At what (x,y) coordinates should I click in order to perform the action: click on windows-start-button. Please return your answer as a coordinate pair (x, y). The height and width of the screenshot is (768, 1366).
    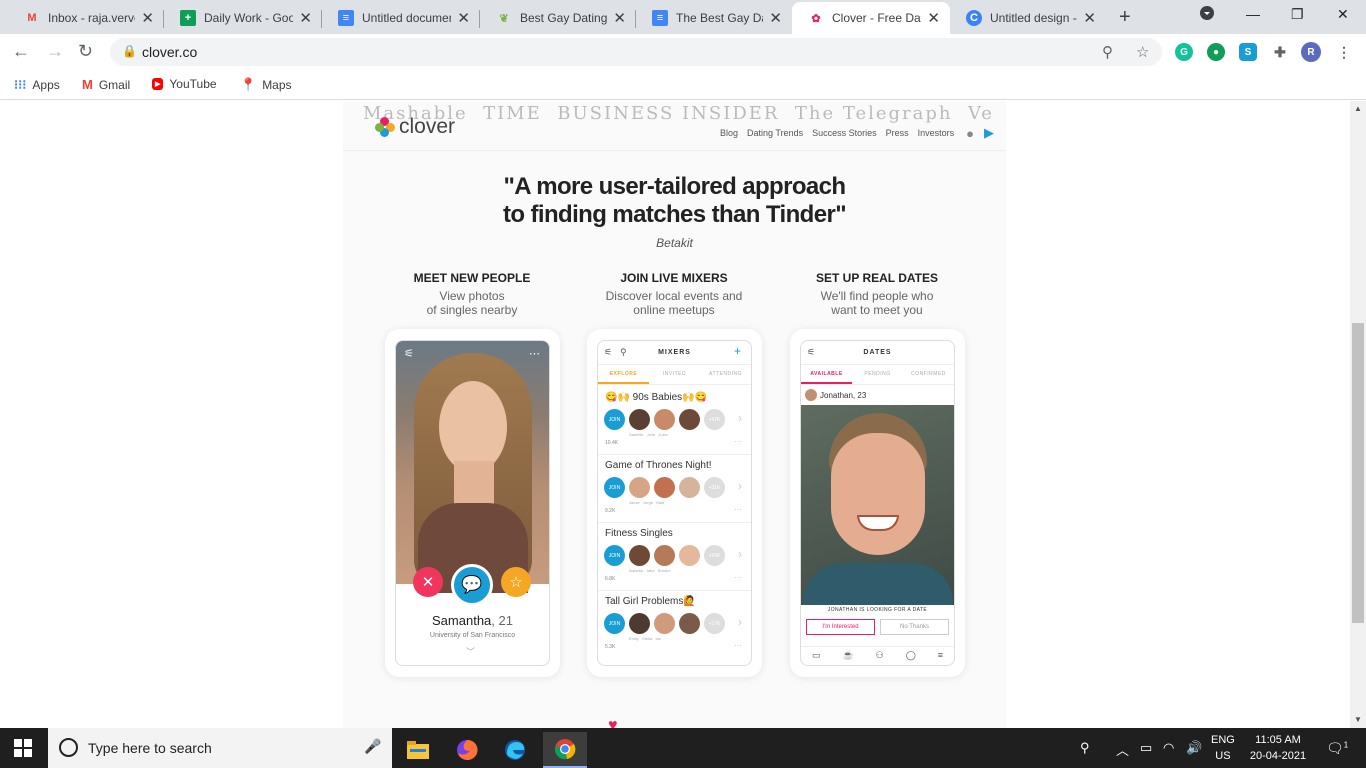
    Looking at the image, I should click on (23, 748).